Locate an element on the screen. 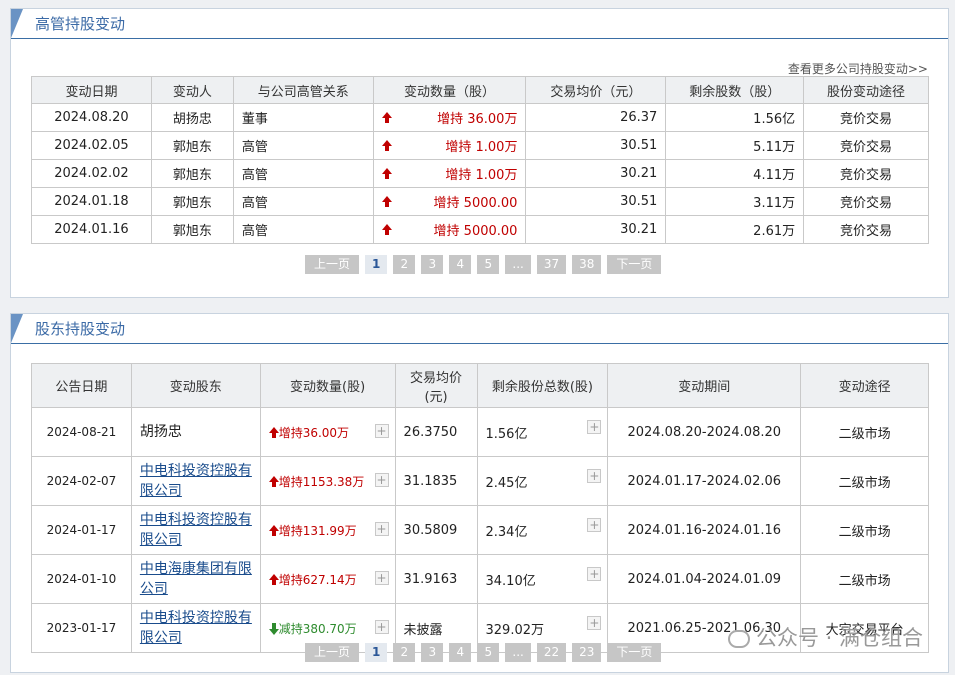  qty-value: 增持 36.00万 is located at coordinates (477, 119).